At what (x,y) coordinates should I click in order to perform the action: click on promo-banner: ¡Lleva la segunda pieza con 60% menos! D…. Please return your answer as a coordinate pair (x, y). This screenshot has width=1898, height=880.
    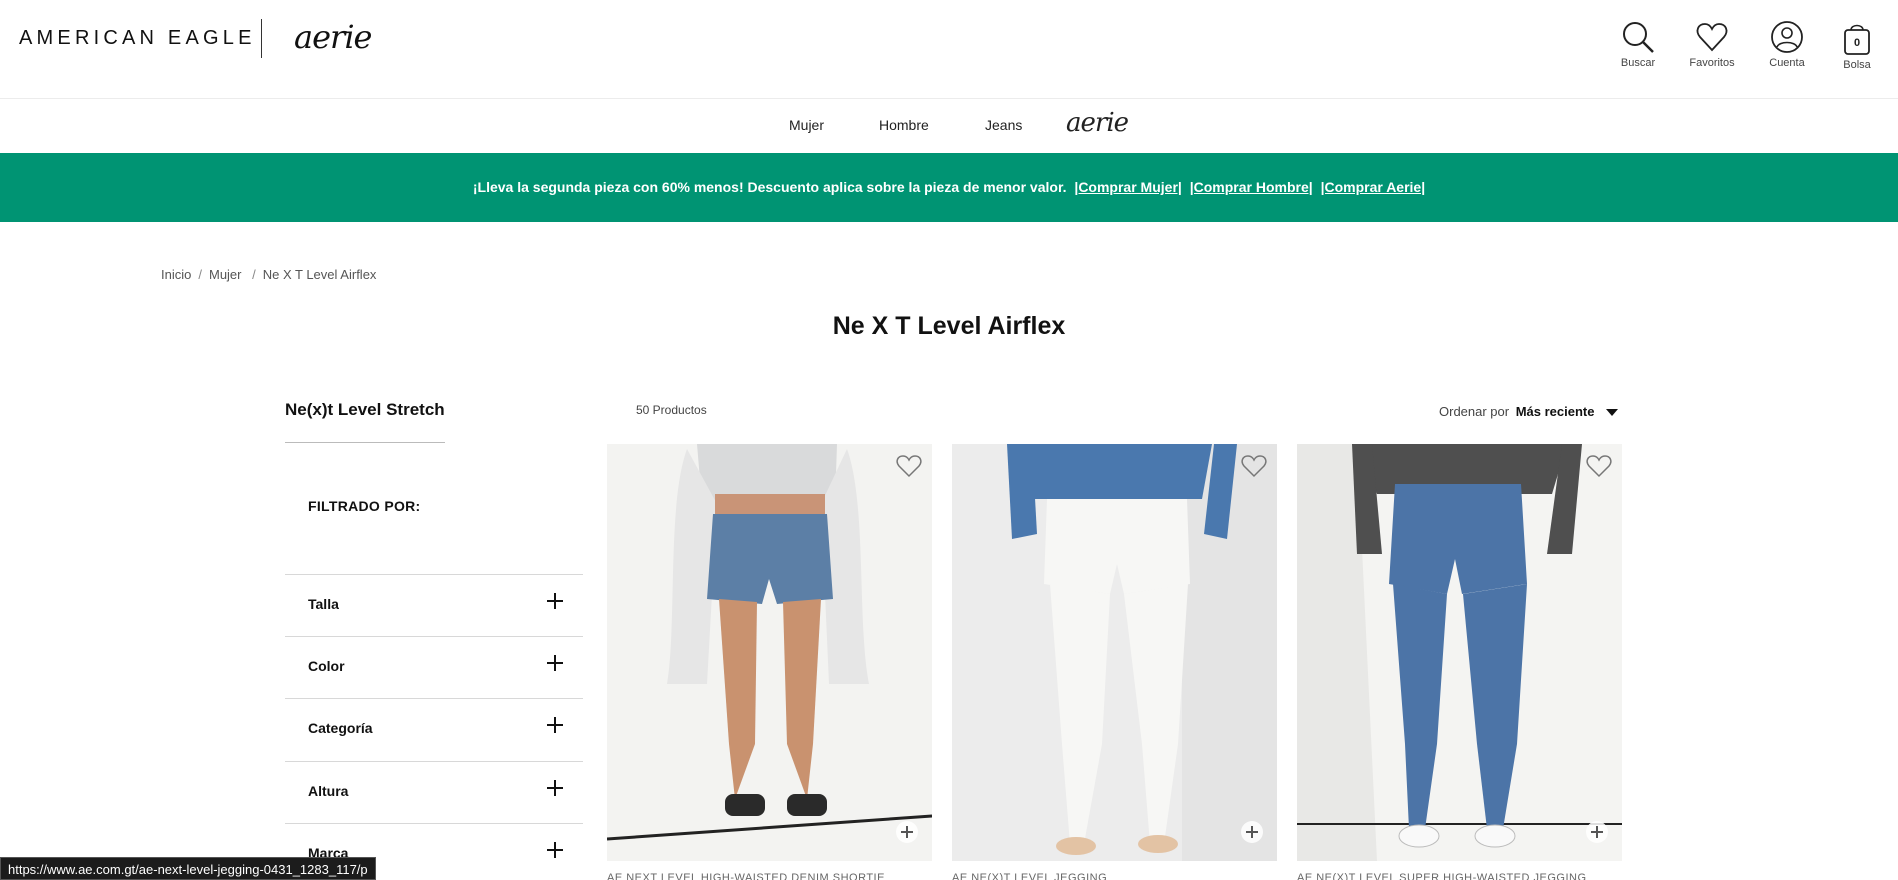
    Looking at the image, I should click on (949, 187).